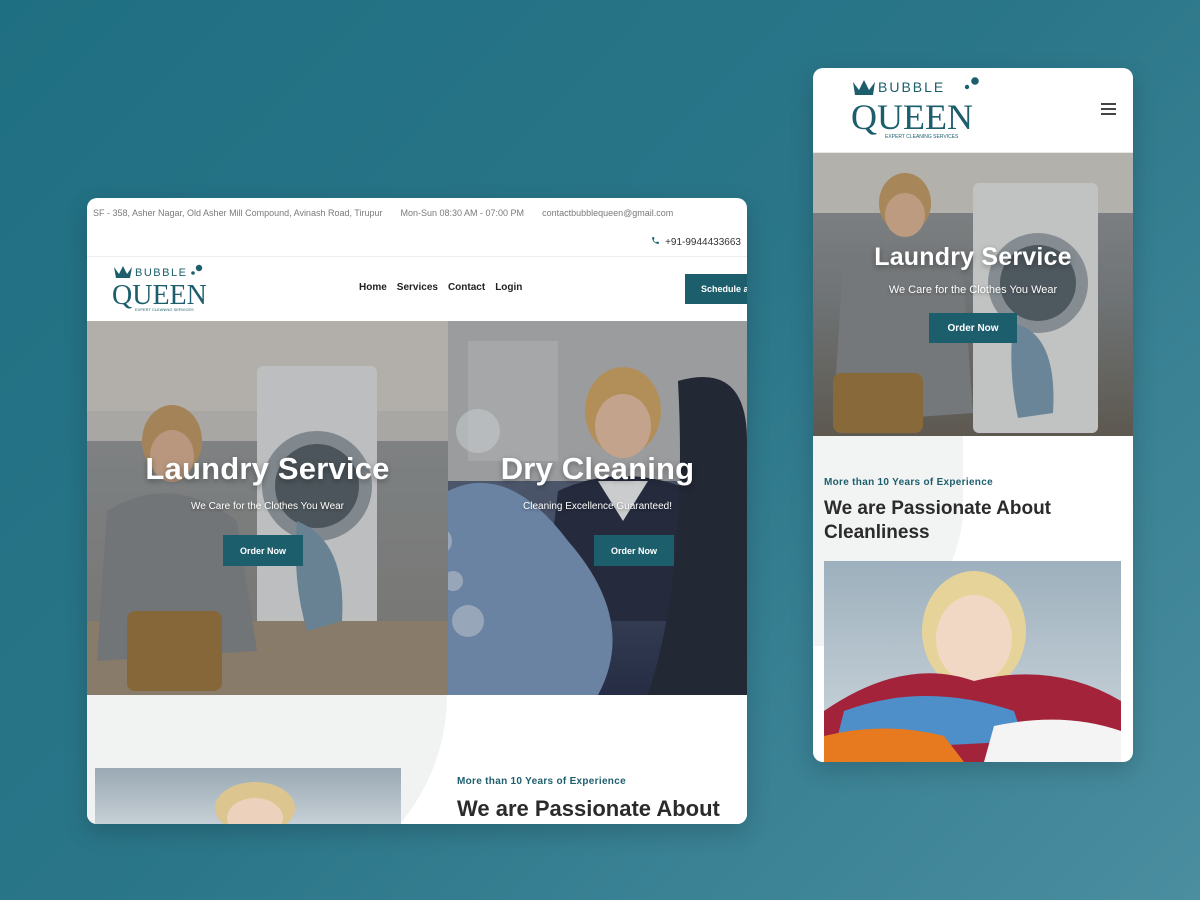  What do you see at coordinates (716, 289) in the screenshot?
I see `schedule-button: Schedule a` at bounding box center [716, 289].